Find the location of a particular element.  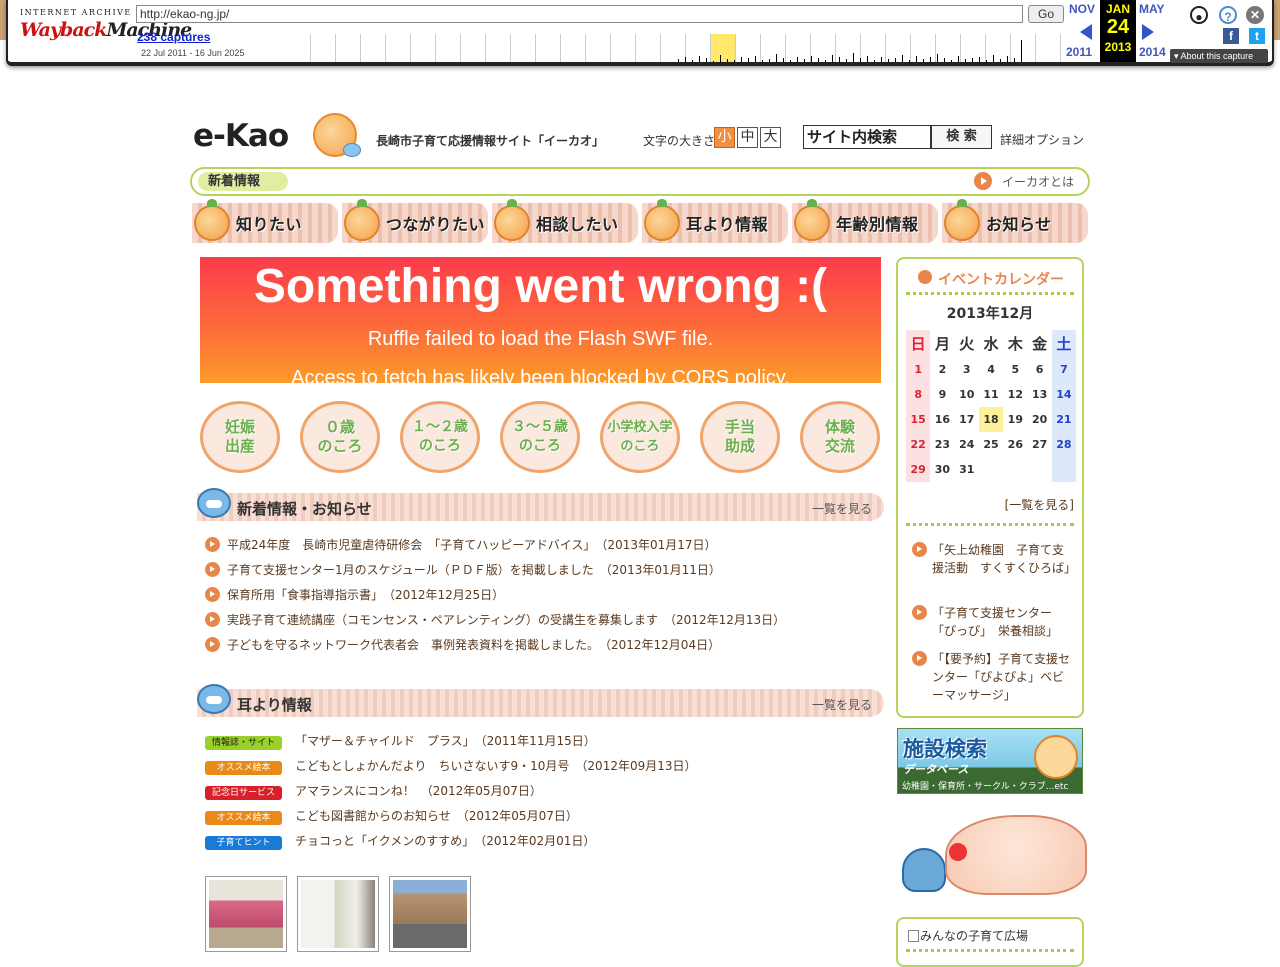

news-more-link: 一覧を見る is located at coordinates (842, 508).